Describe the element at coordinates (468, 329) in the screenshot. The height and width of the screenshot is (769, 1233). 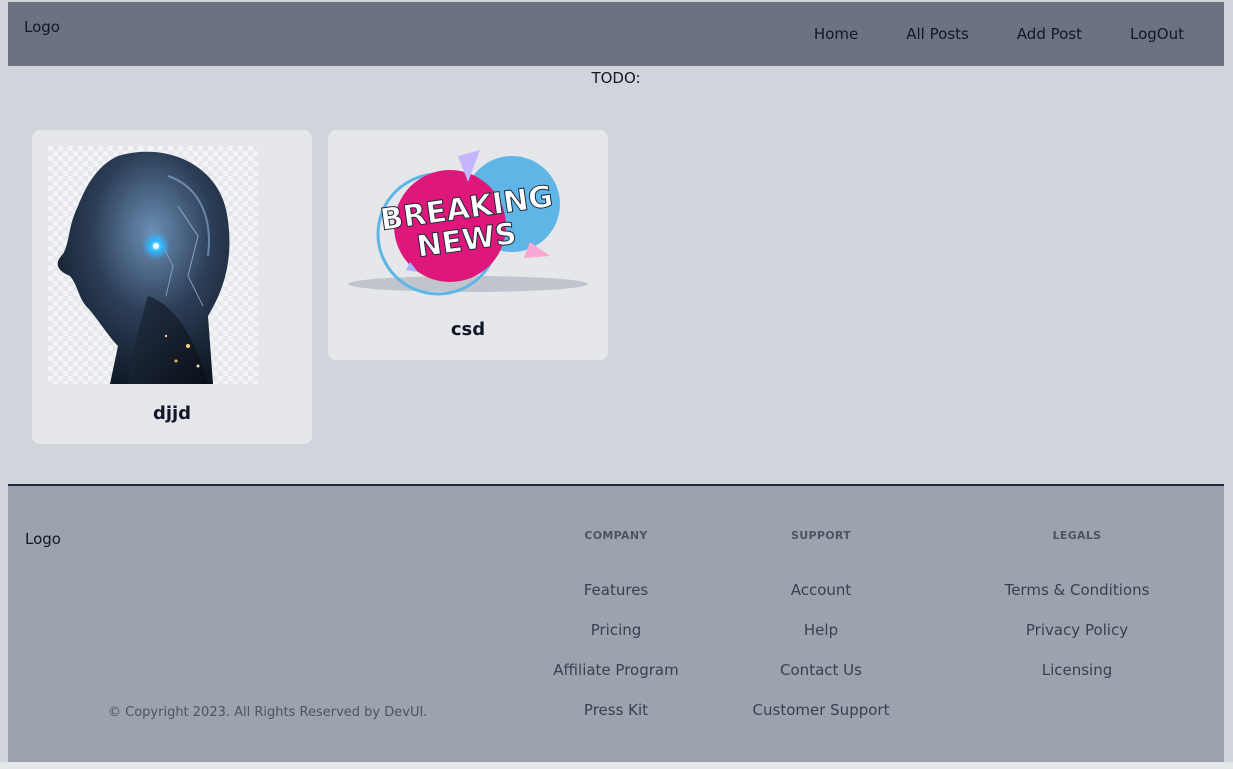
I see `post-title: csd` at that location.